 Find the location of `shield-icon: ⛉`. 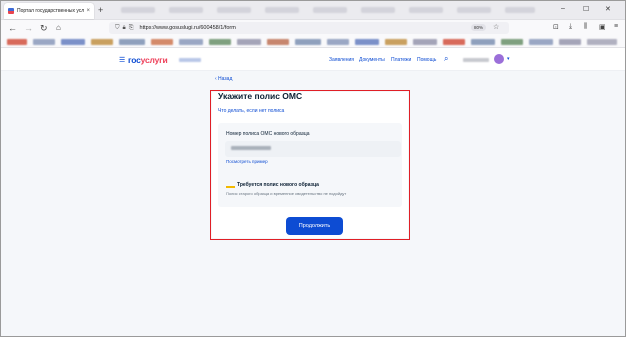

shield-icon: ⛉ is located at coordinates (117, 28).